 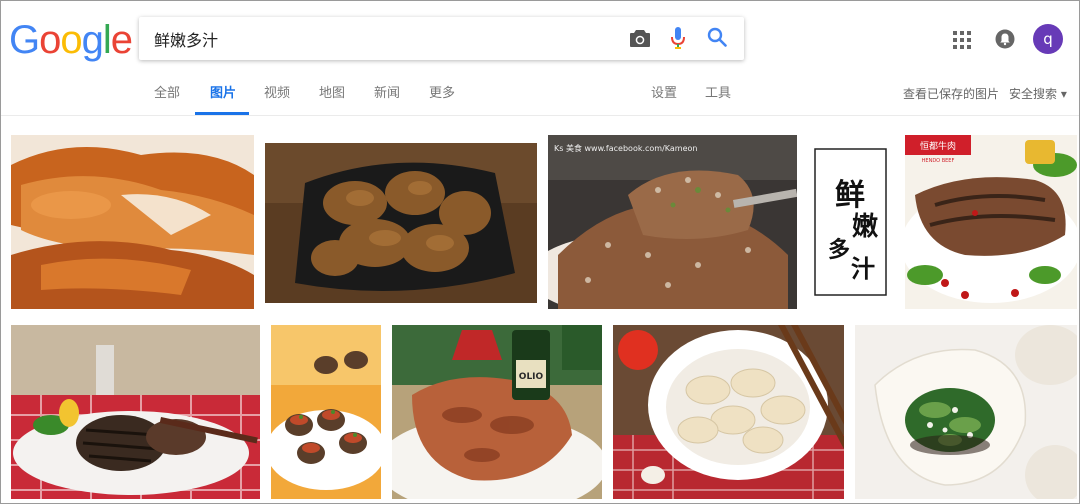 I want to click on calligraphy-char-4: 汁, so click(x=863, y=268).